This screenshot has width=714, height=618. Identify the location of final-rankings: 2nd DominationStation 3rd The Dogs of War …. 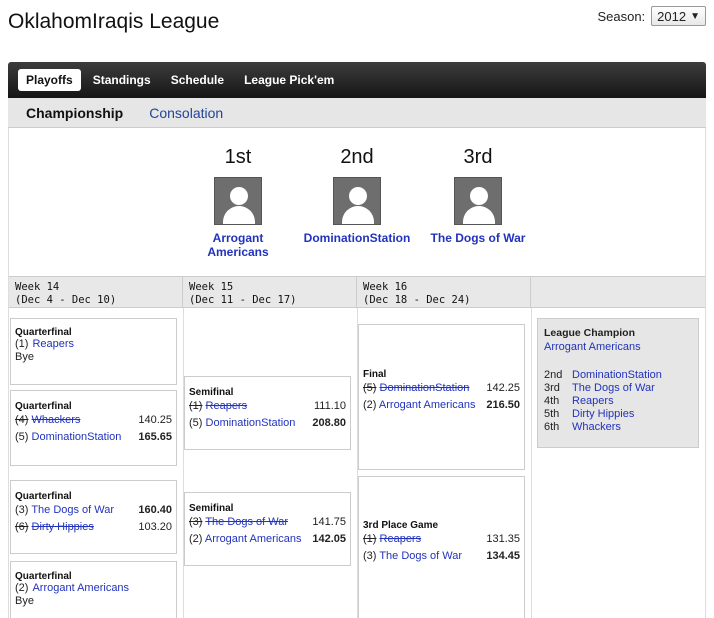
(618, 401).